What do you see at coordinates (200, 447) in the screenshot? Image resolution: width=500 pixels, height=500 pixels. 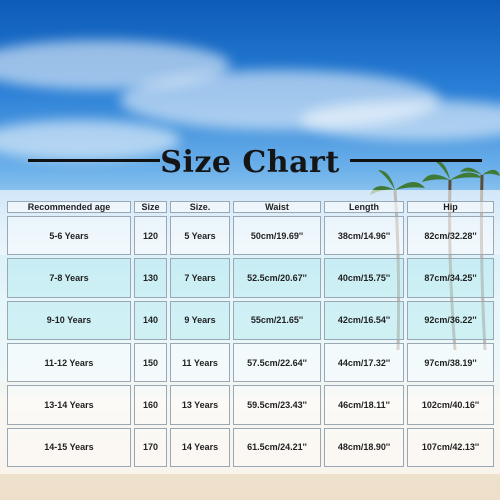 I see `cell-size-label: 14 Years` at bounding box center [200, 447].